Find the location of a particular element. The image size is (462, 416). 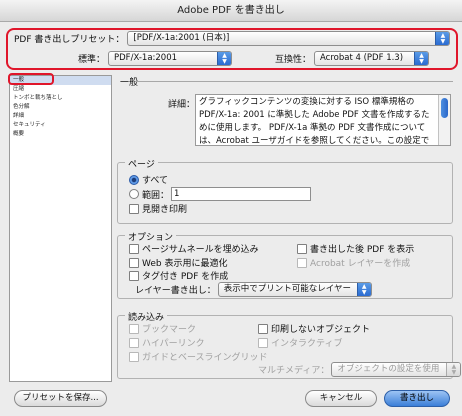

preset-row: PDF 書き出しプリセット： [PDF/X-1a:2001 (日本)] ▲ ▼ is located at coordinates (232, 38).